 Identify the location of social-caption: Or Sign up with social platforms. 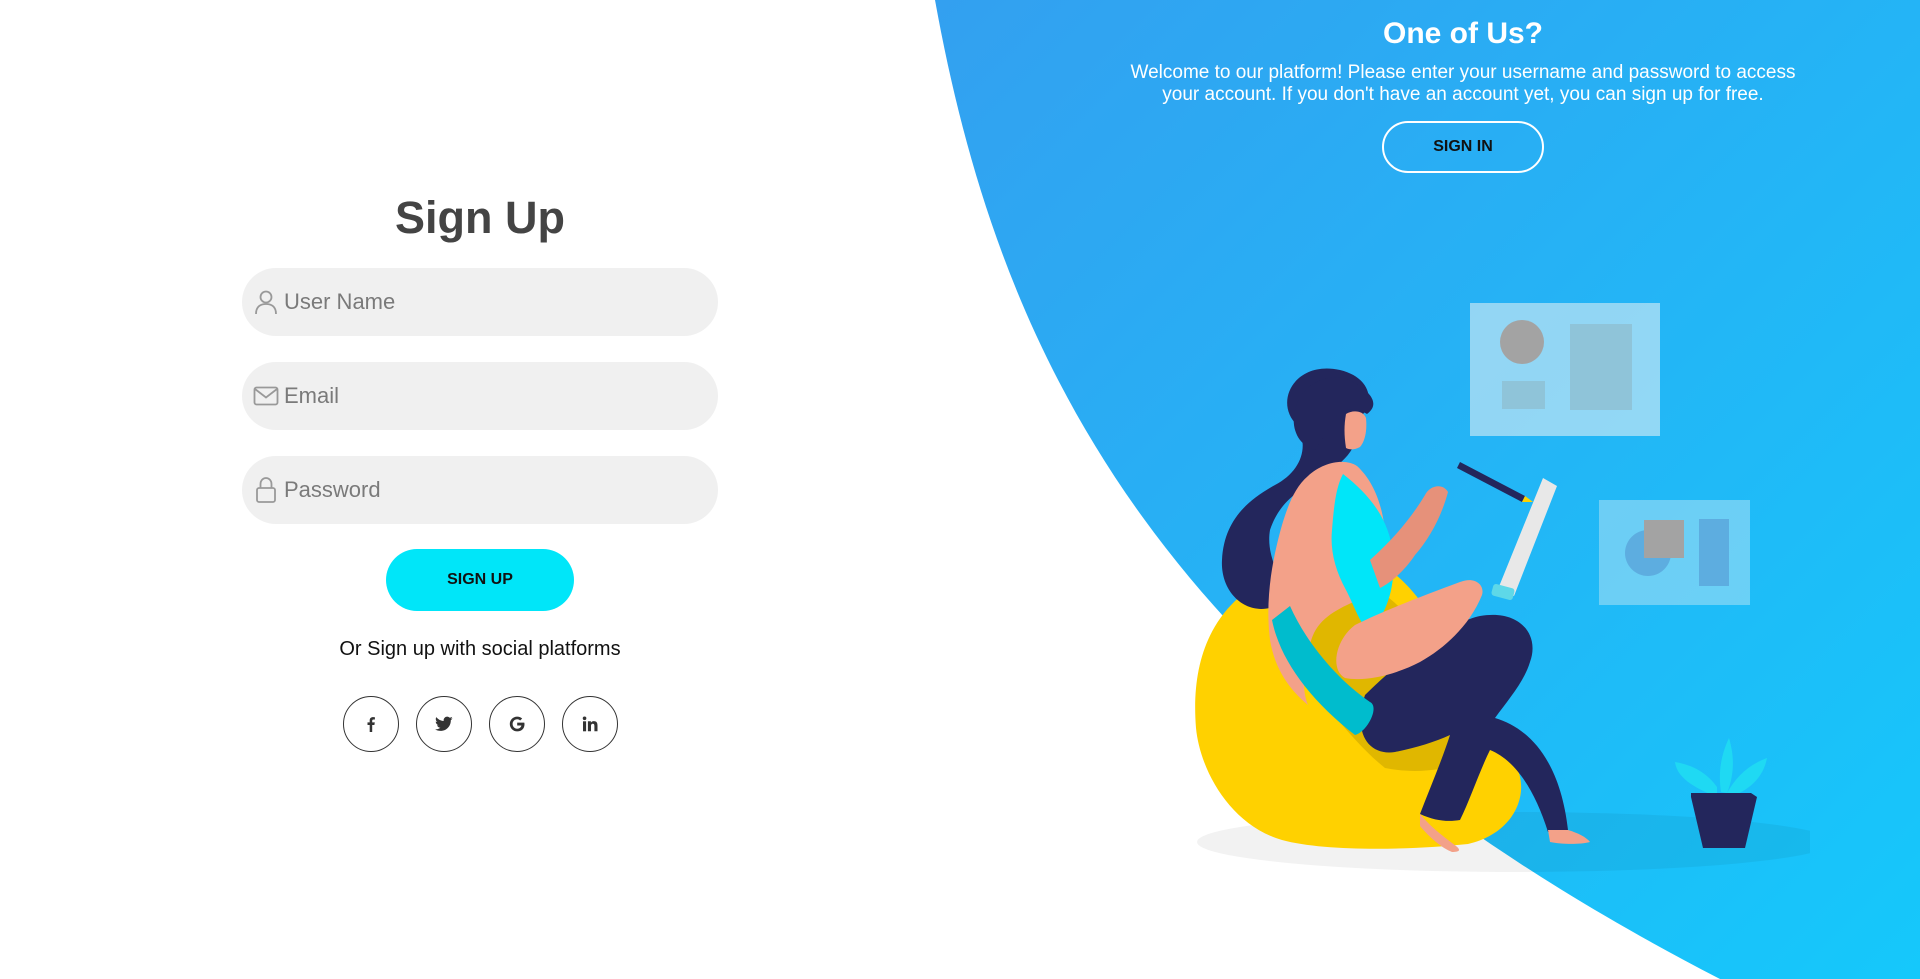
(480, 649).